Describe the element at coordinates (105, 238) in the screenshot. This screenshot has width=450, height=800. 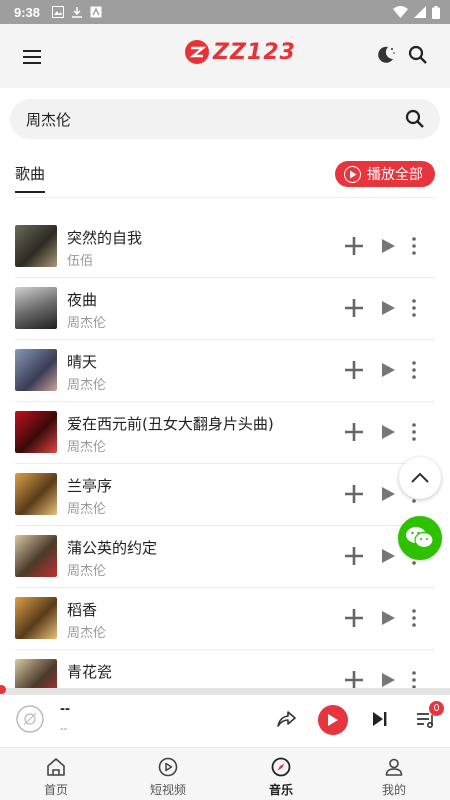
I see `song-title: 突然的自我` at that location.